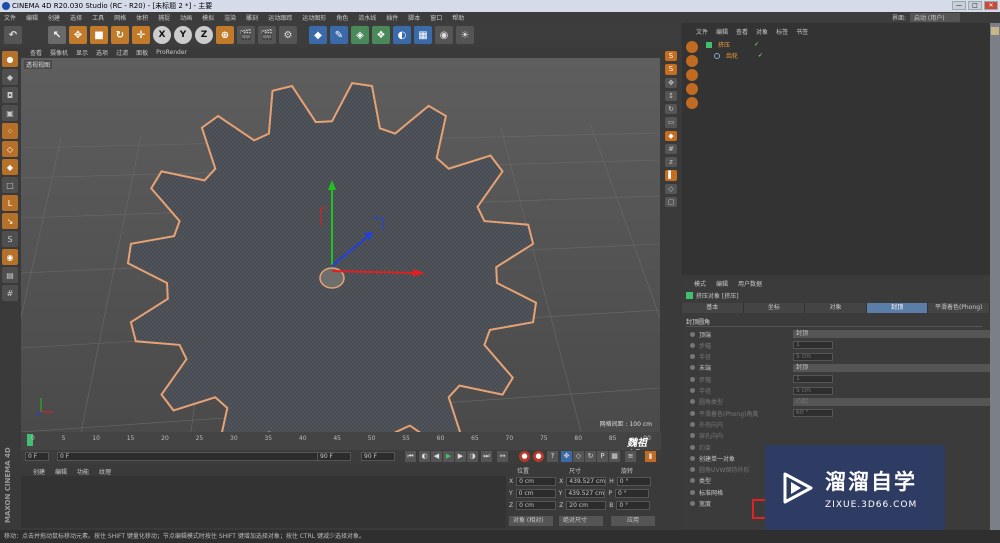  I want to click on rotate-icon: ↻, so click(120, 35).